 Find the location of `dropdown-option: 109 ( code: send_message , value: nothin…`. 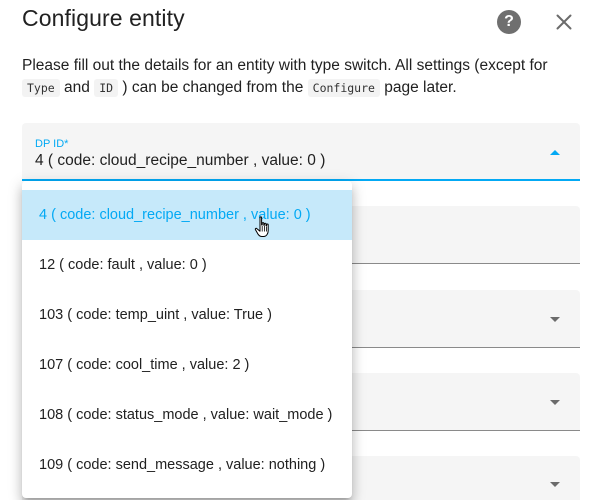

dropdown-option: 109 ( code: send_message , value: nothin… is located at coordinates (187, 465).